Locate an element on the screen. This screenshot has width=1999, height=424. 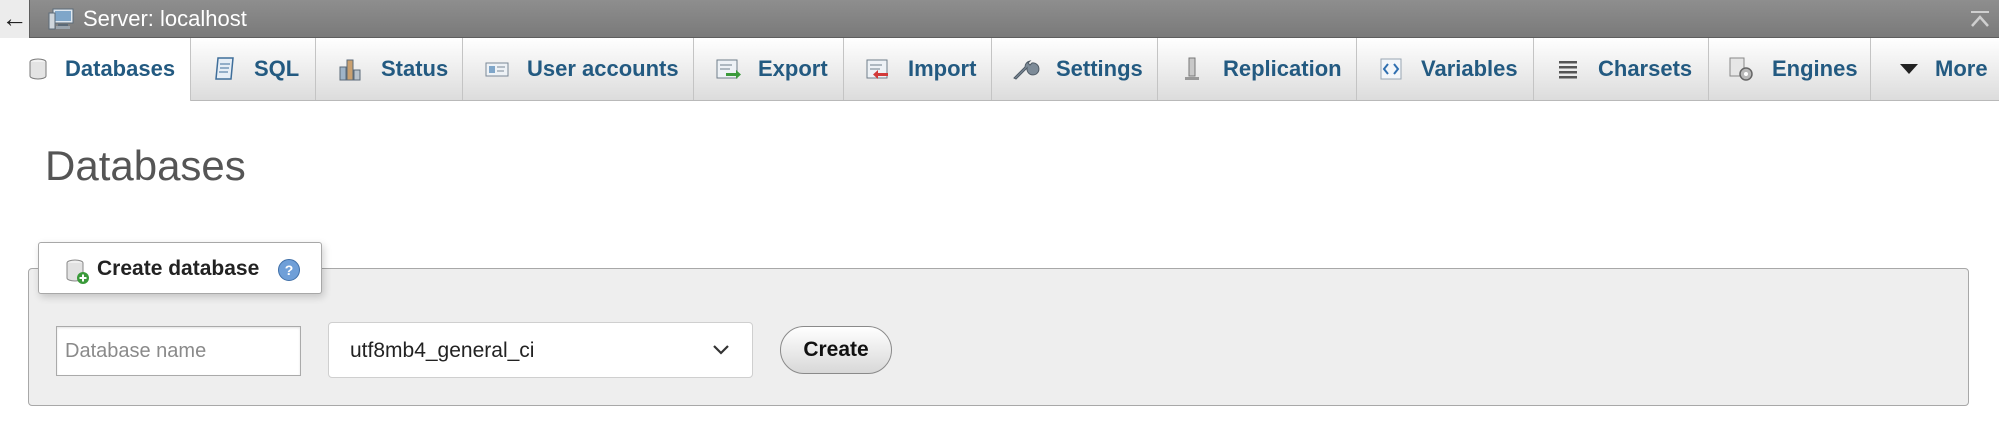
tab-charsets: Charsets is located at coordinates (1621, 69).